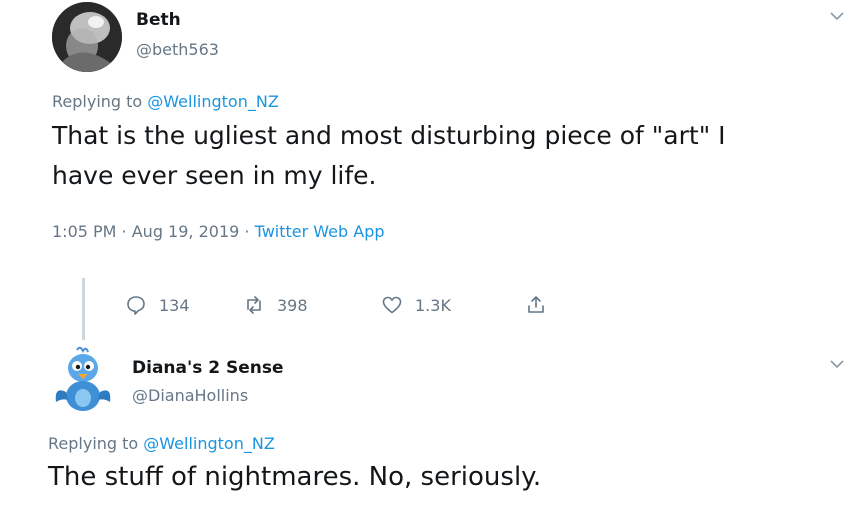 The height and width of the screenshot is (513, 865). I want to click on source-app-link: Twitter Web App, so click(320, 231).